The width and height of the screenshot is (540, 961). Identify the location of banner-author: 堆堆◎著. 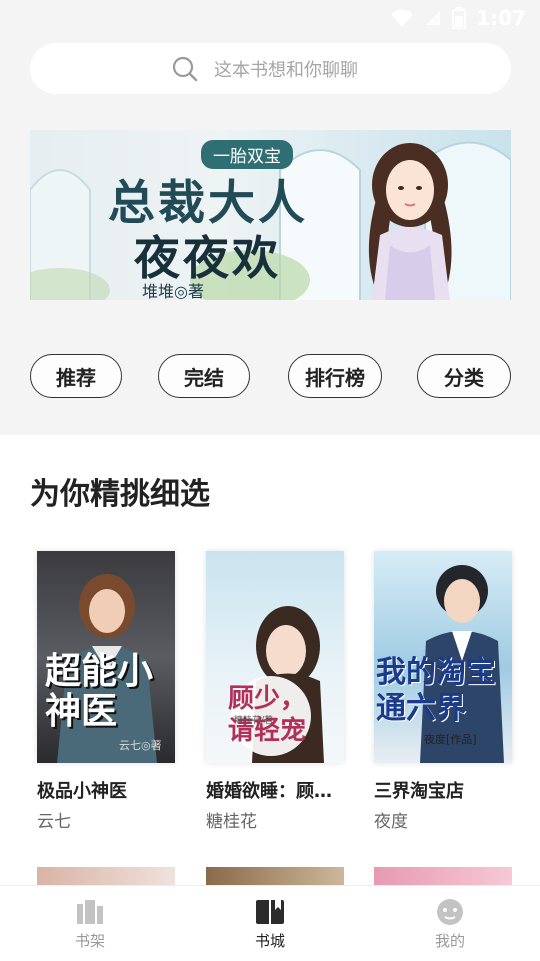
(173, 291).